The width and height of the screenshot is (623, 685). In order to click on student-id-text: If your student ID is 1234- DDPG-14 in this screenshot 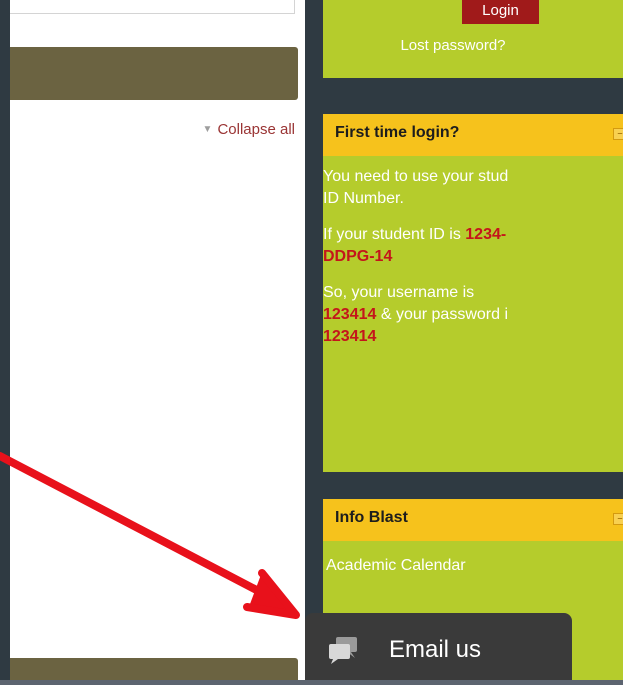, I will do `click(415, 245)`.